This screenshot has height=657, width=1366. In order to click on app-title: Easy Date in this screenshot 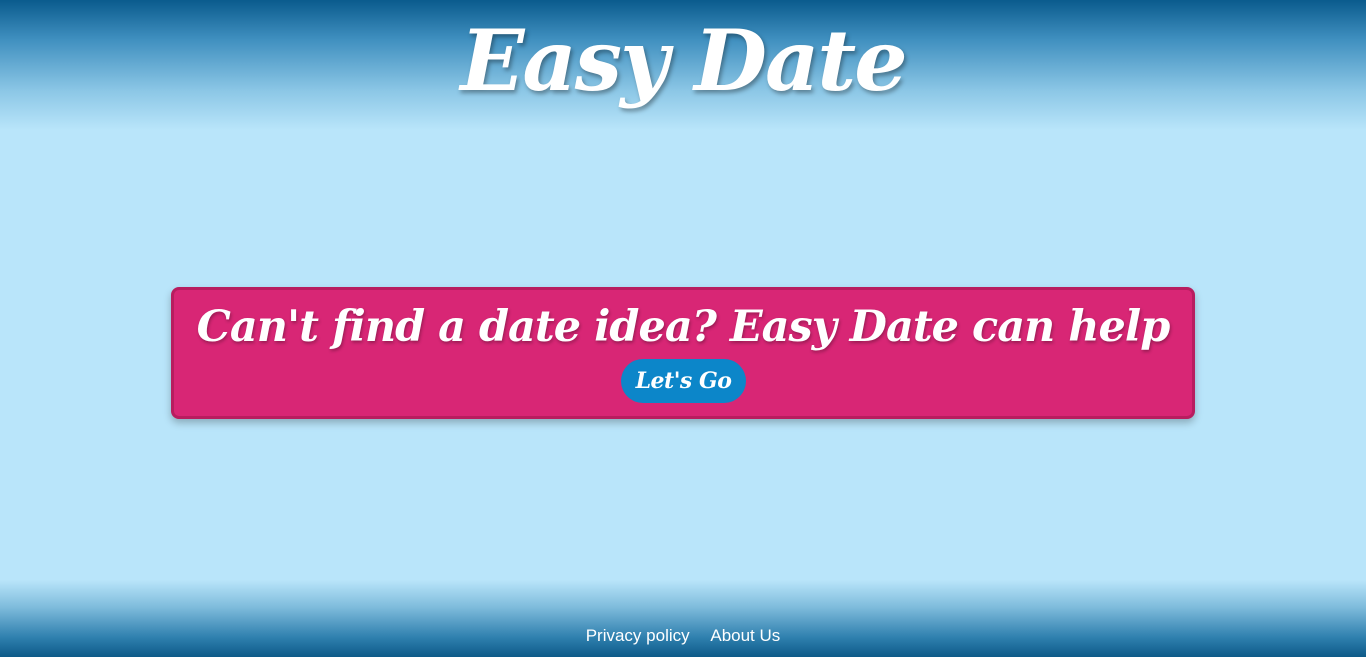, I will do `click(683, 60)`.